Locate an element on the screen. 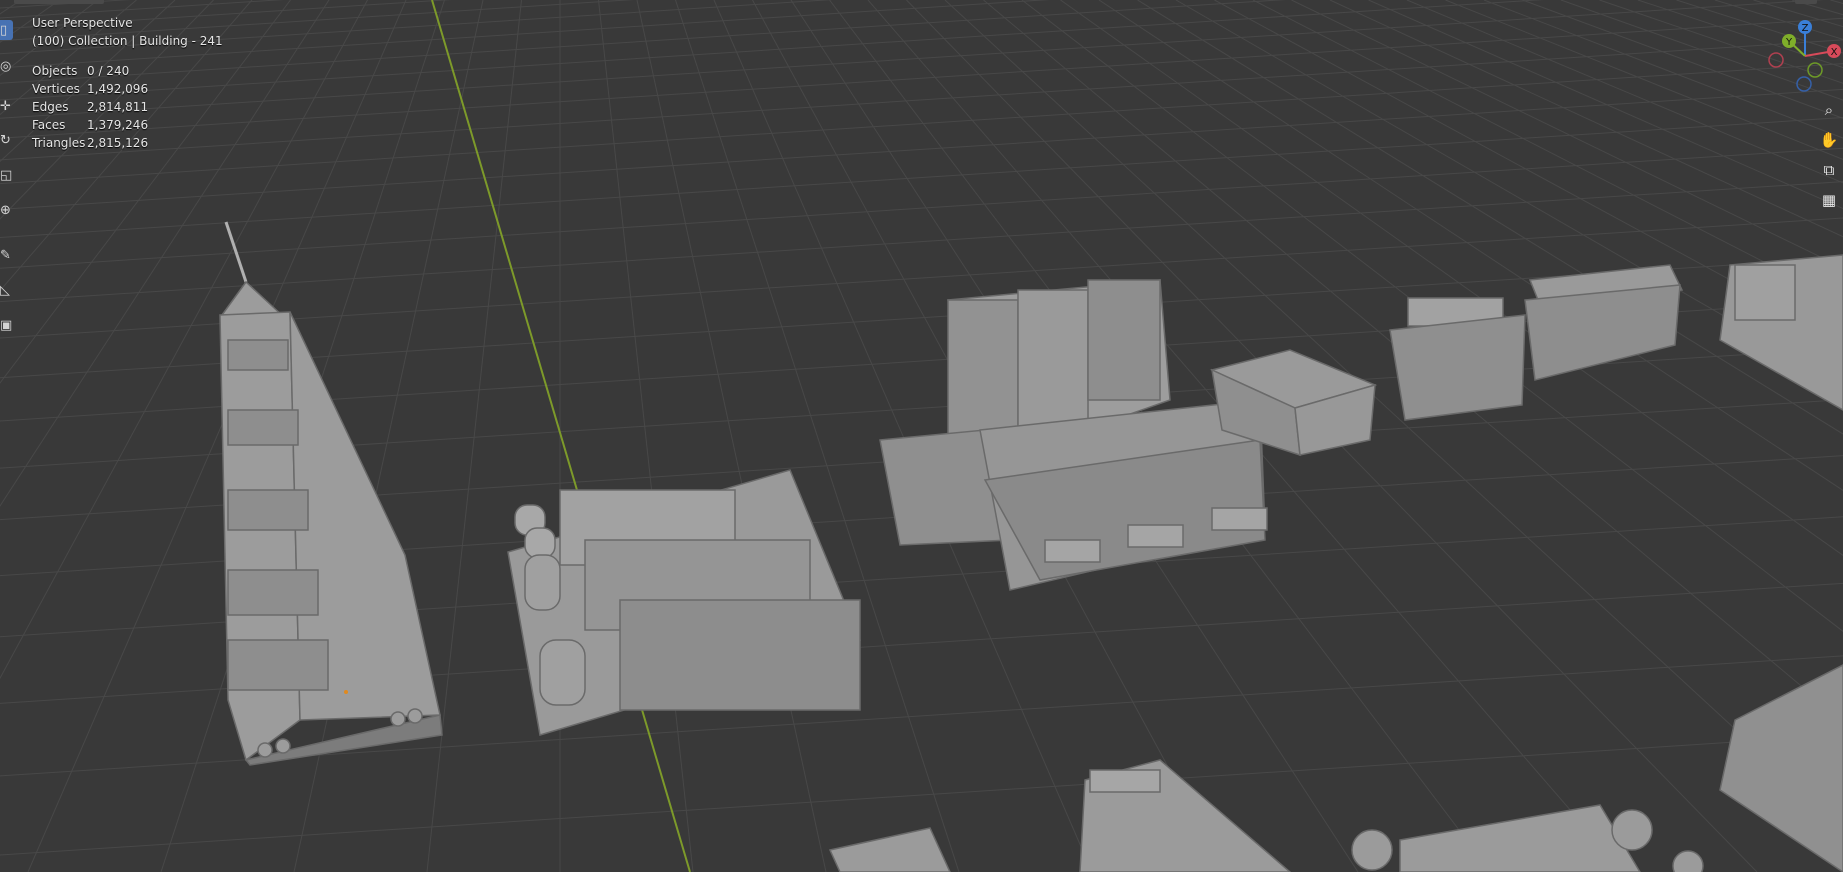  stat-triangles: Triangles 2,815,126 is located at coordinates (90, 143).